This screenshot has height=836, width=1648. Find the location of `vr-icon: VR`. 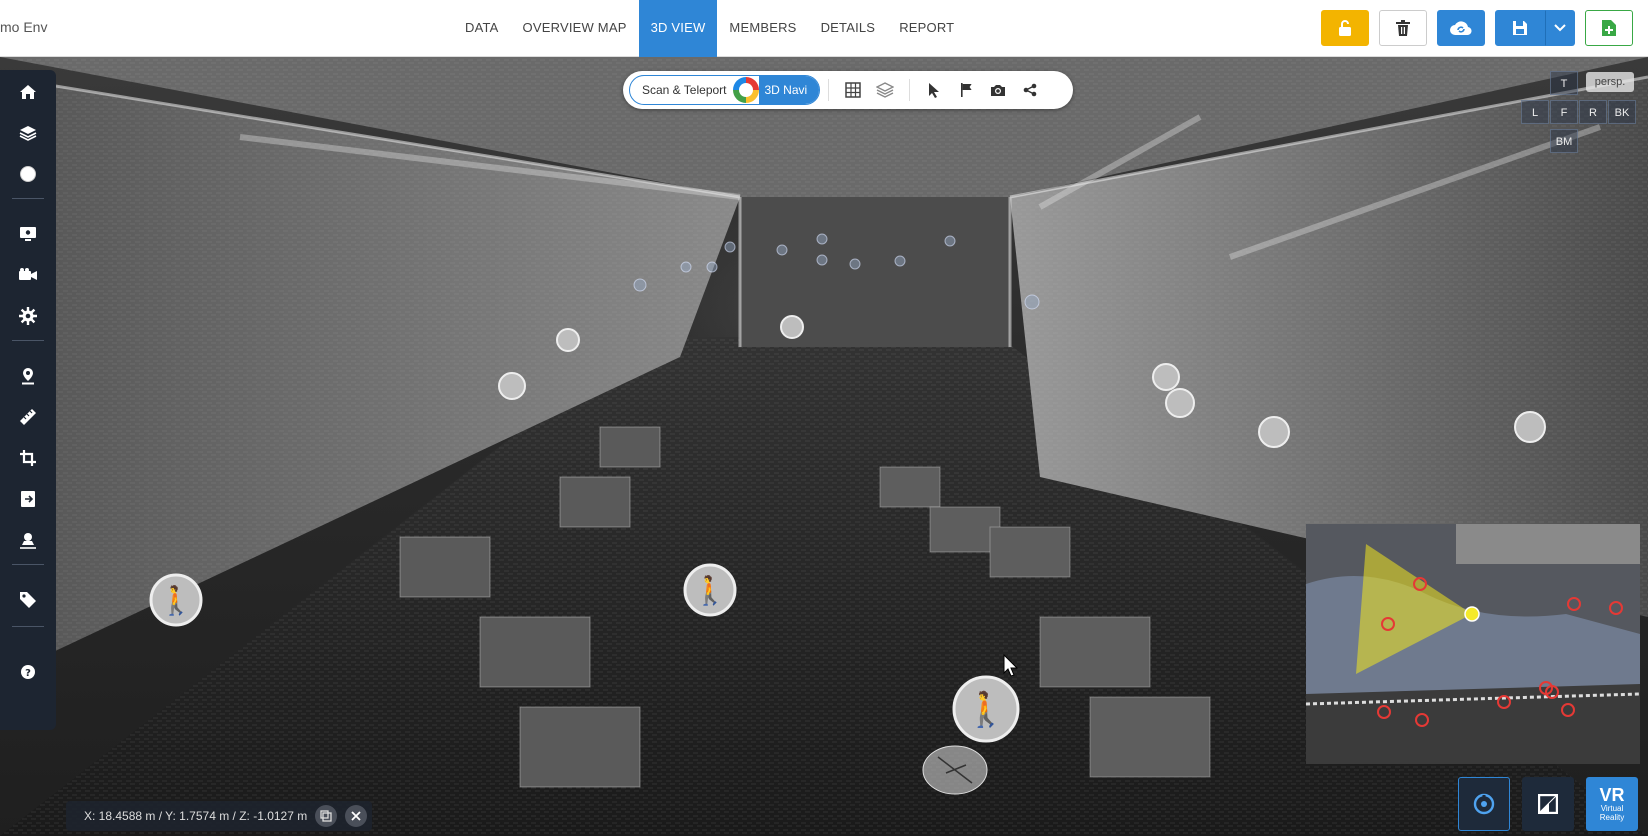

vr-icon: VR is located at coordinates (1612, 795).